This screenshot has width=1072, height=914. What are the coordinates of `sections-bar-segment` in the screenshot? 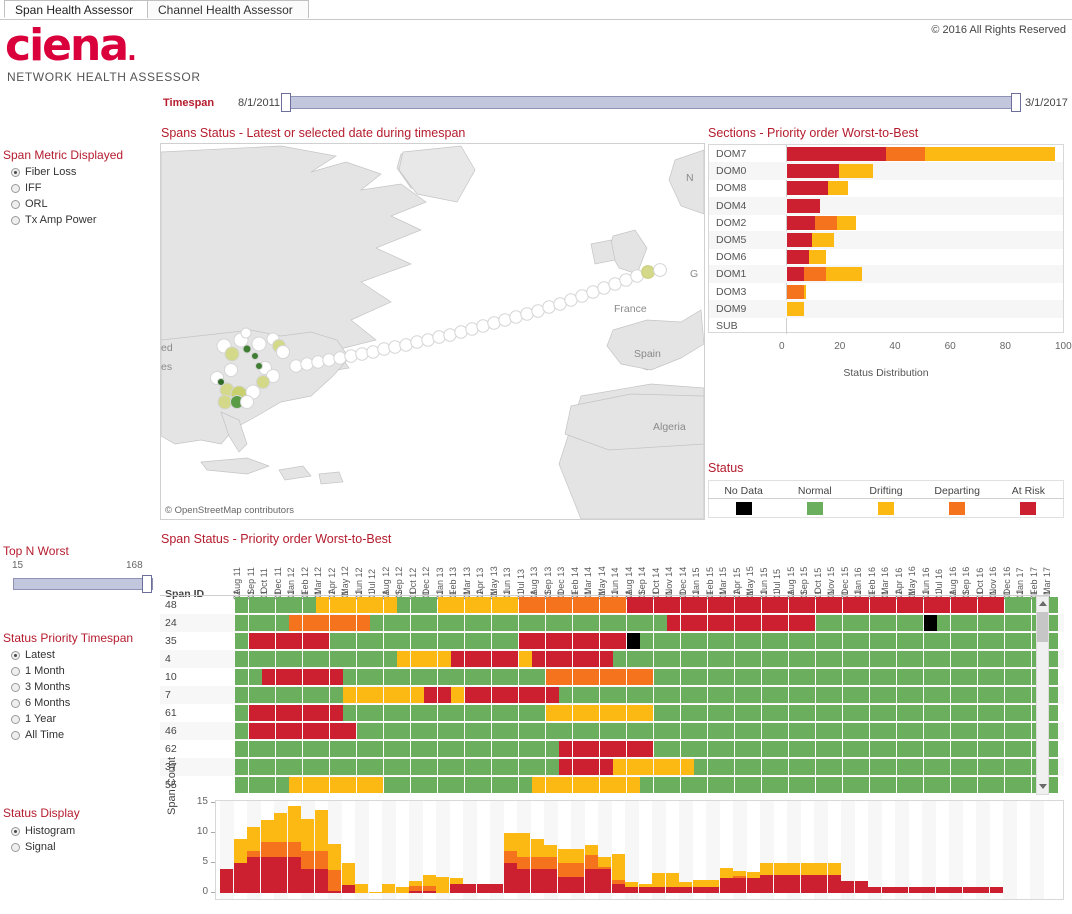 It's located at (822, 240).